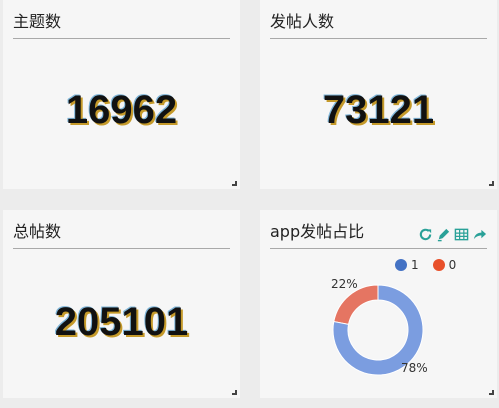  What do you see at coordinates (121, 110) in the screenshot?
I see `topics-count: 16962` at bounding box center [121, 110].